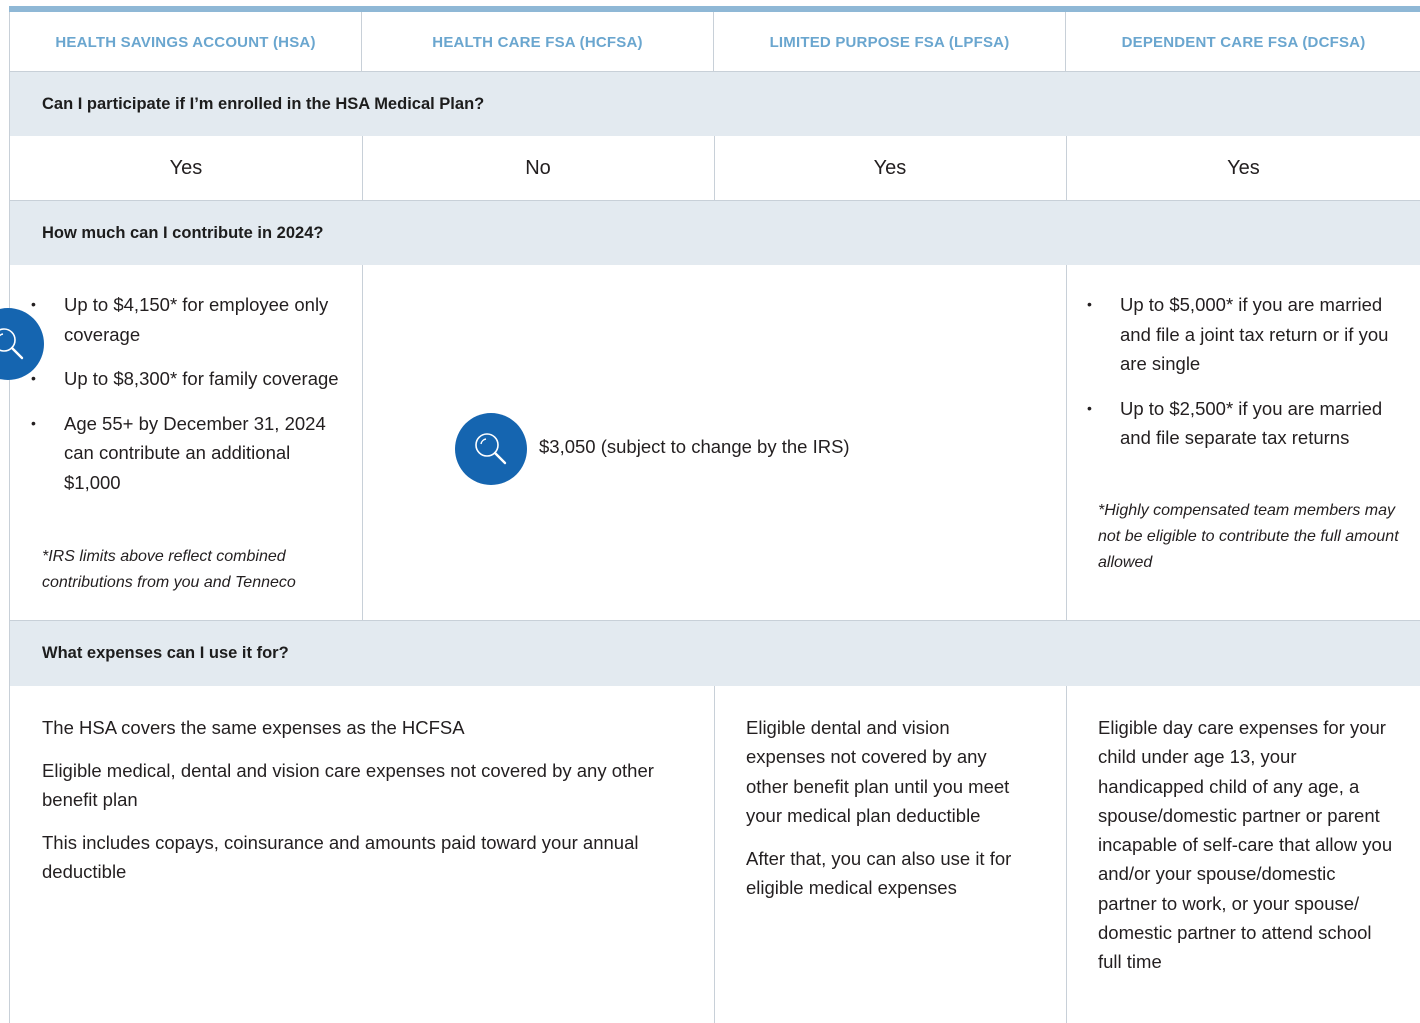  I want to click on list-item: Up to $8,300* for family coverage, so click(191, 379).